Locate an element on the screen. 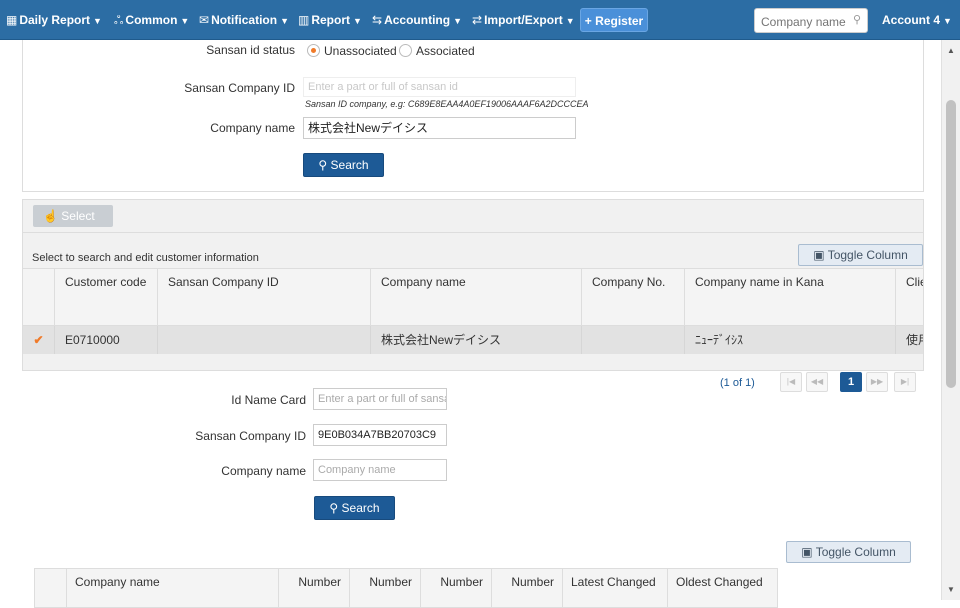  search-button: ⚲ Search is located at coordinates (343, 165).